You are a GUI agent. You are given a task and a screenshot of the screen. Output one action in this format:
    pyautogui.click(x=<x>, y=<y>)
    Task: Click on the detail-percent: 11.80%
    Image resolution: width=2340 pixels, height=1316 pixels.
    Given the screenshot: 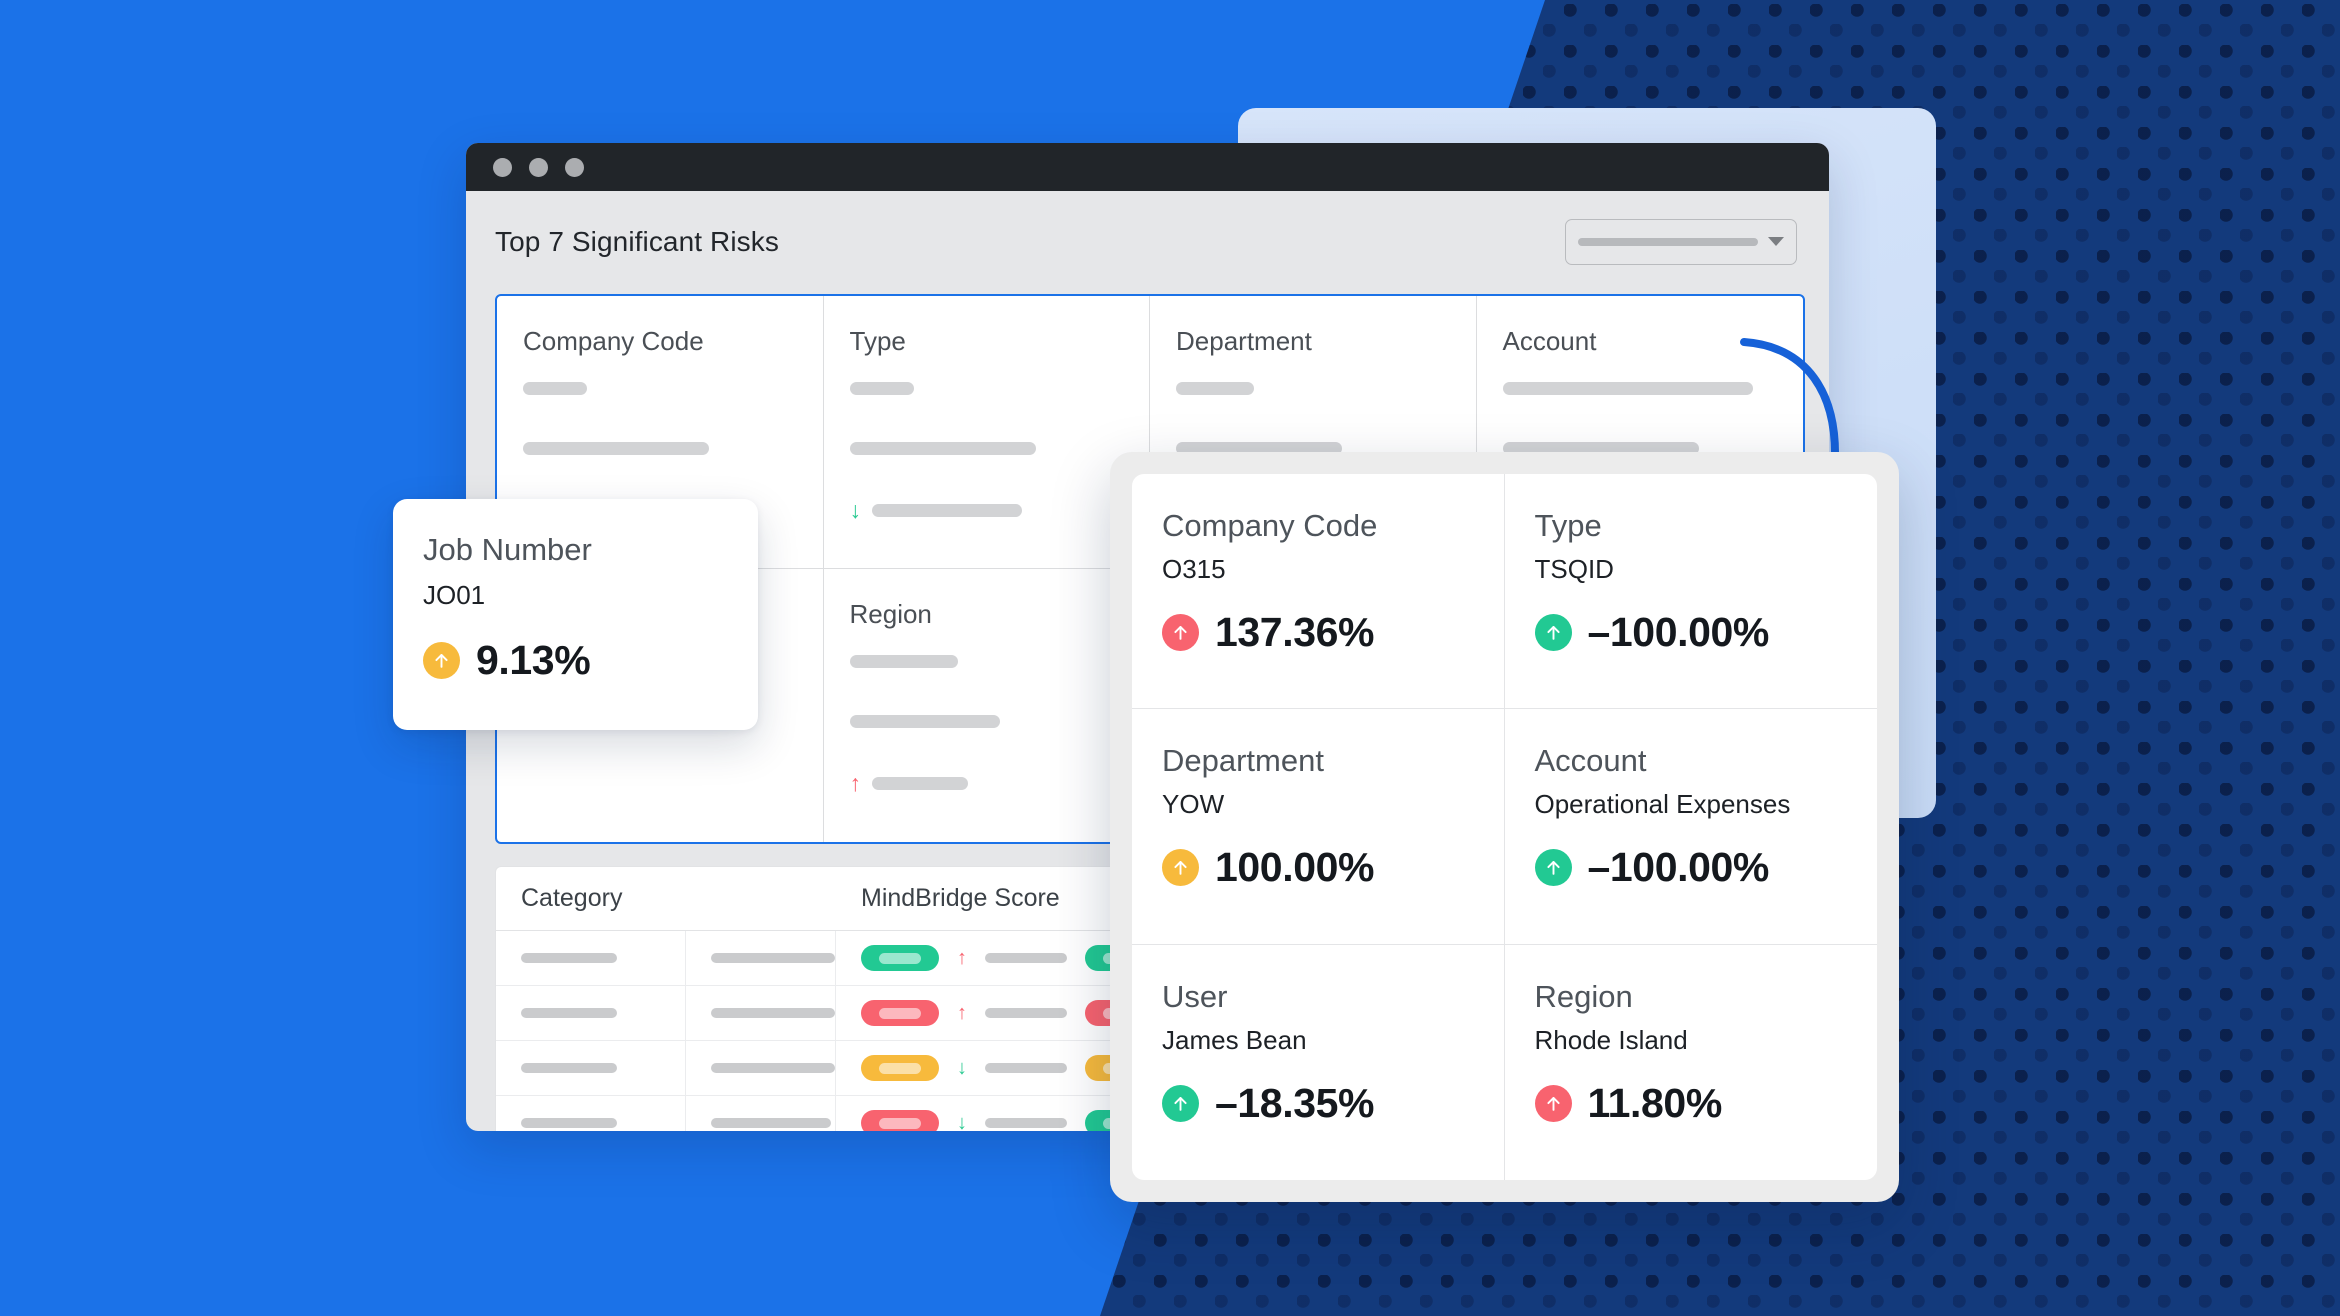 What is the action you would take?
    pyautogui.click(x=1655, y=1102)
    